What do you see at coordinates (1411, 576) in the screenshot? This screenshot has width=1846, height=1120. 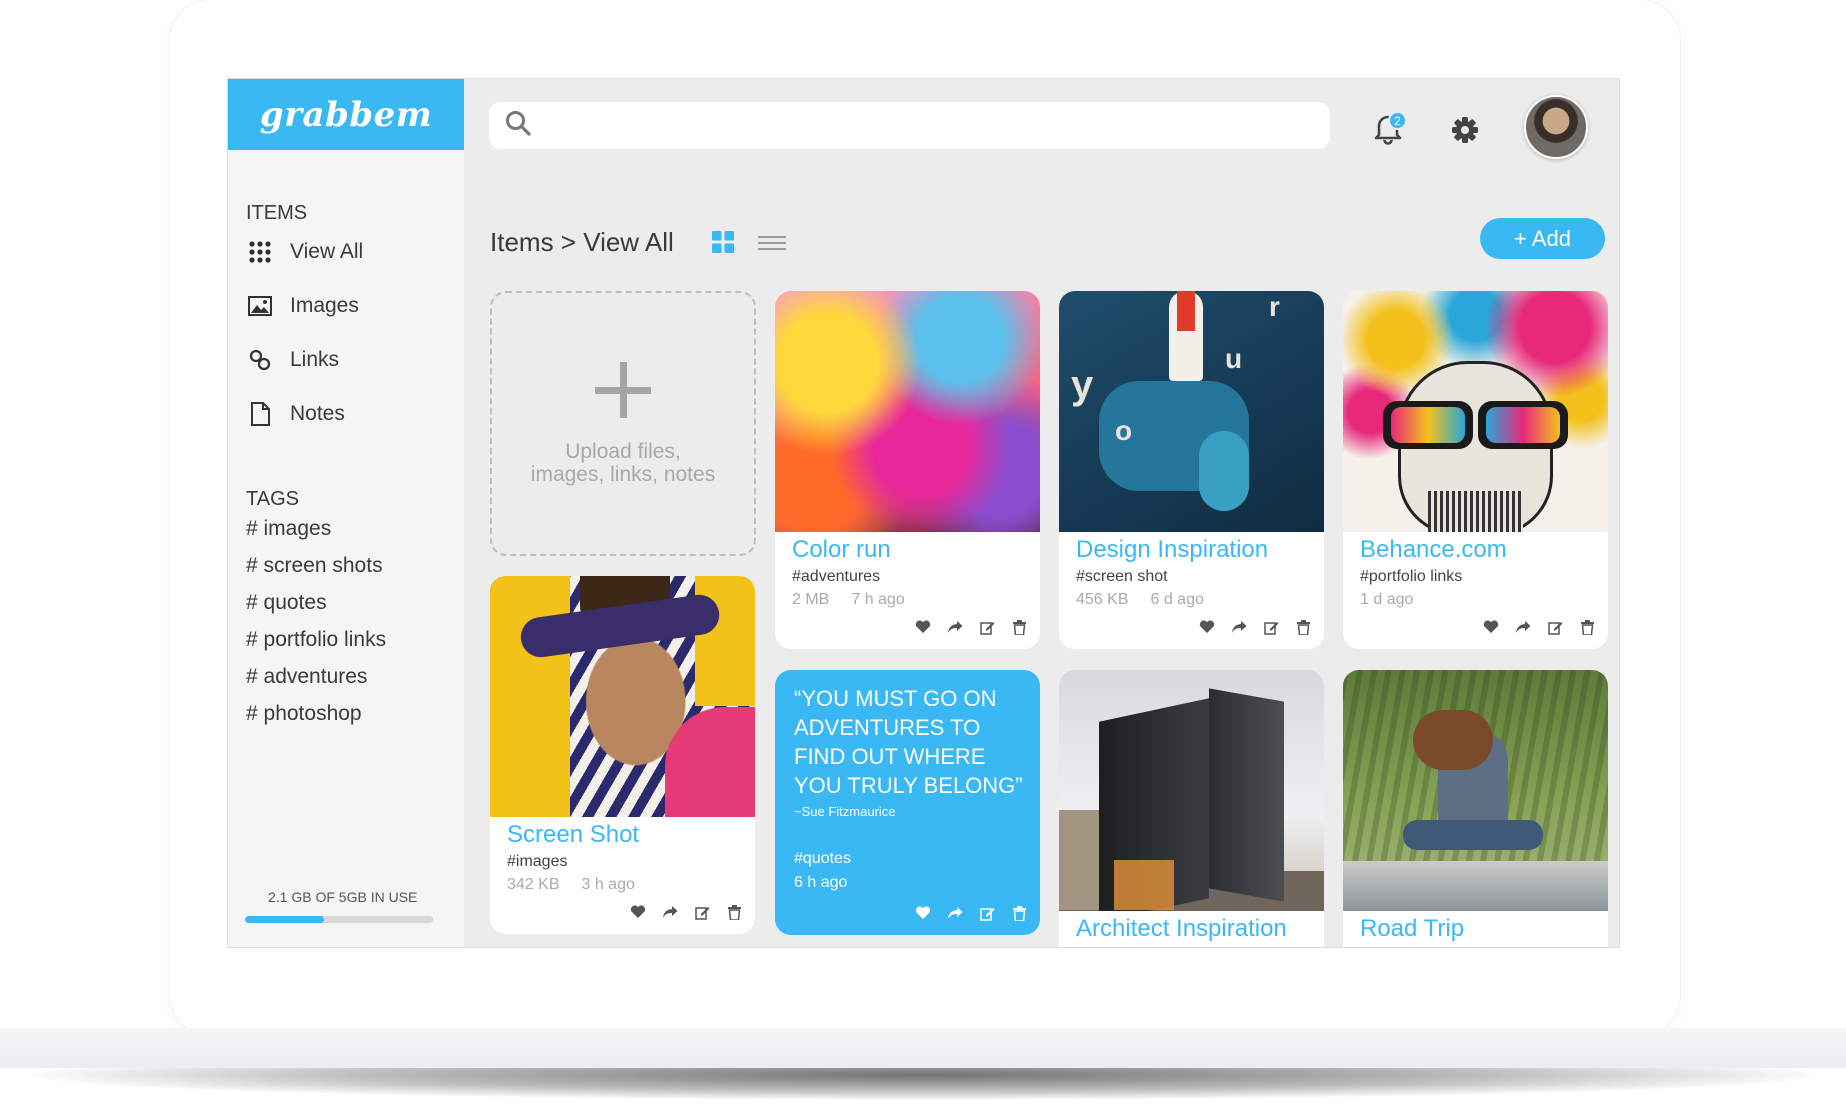 I see `card-tag: #portfolio links` at bounding box center [1411, 576].